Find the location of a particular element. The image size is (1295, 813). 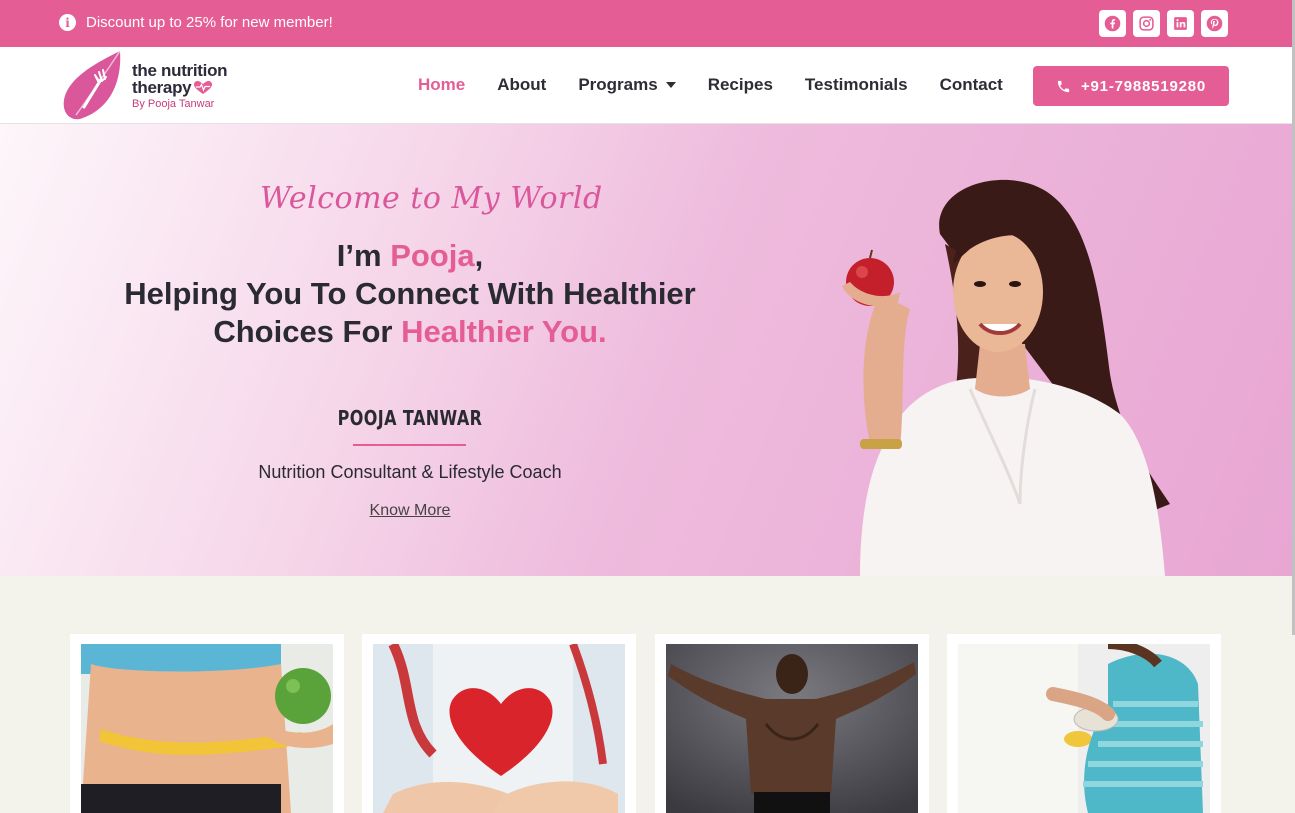

know-more-link: Know More is located at coordinates (410, 511).